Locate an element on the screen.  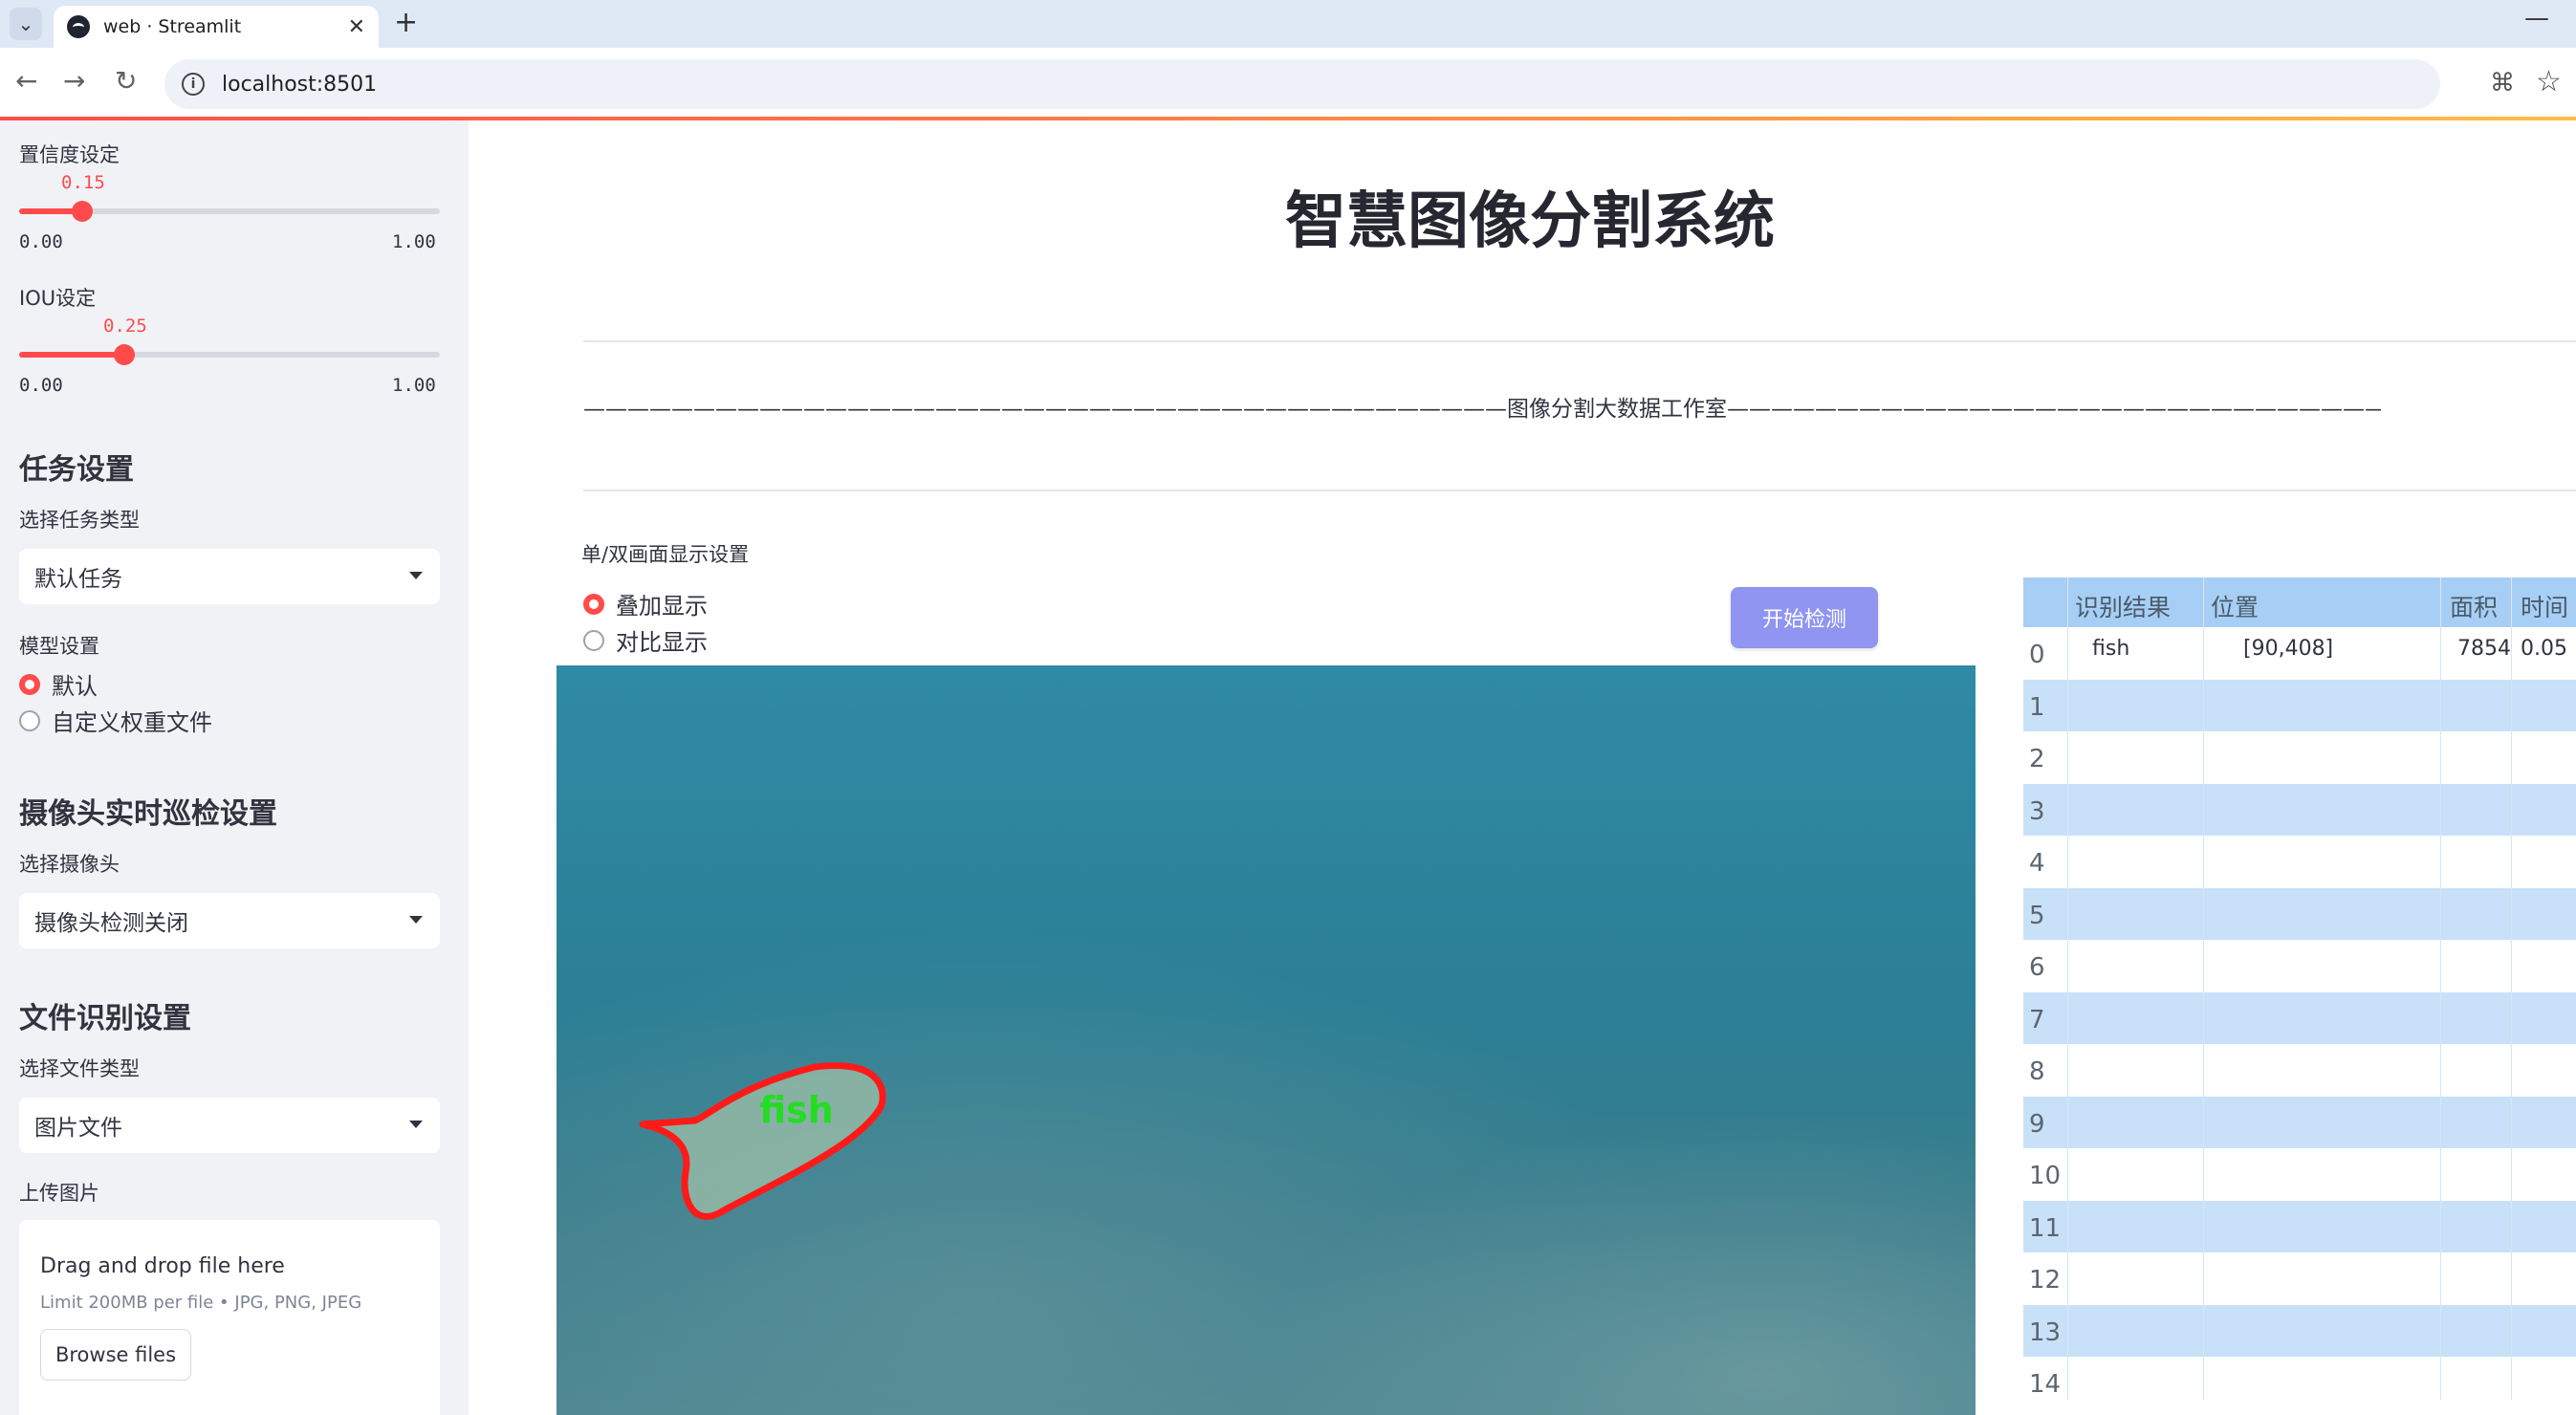
forward-arrow-icon: → is located at coordinates (74, 81).